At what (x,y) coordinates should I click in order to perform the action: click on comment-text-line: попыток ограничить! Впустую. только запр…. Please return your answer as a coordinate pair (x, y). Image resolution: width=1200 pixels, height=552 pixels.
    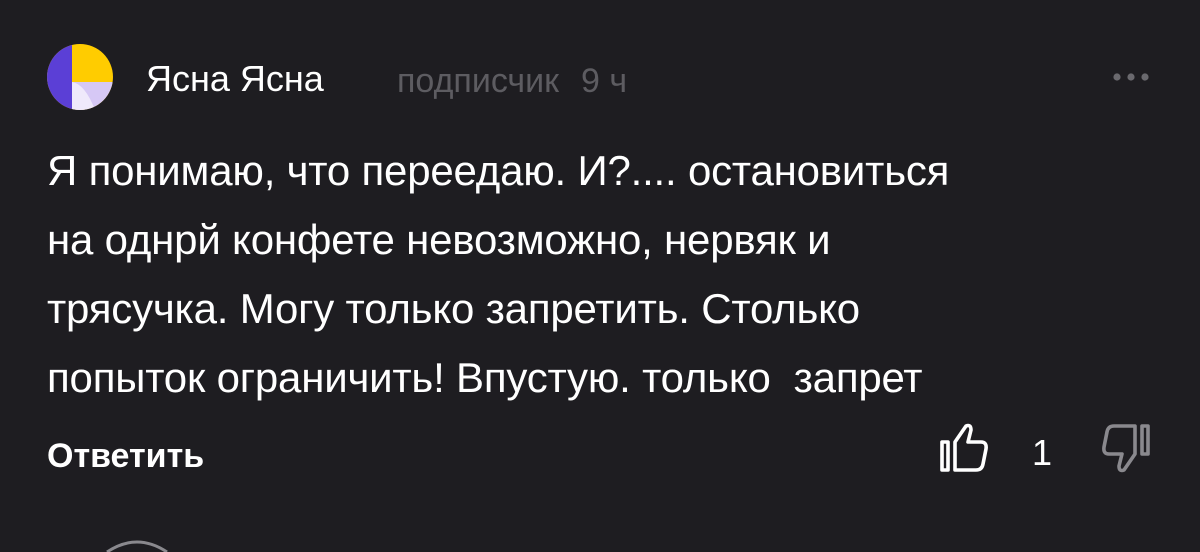
    Looking at the image, I should click on (485, 377).